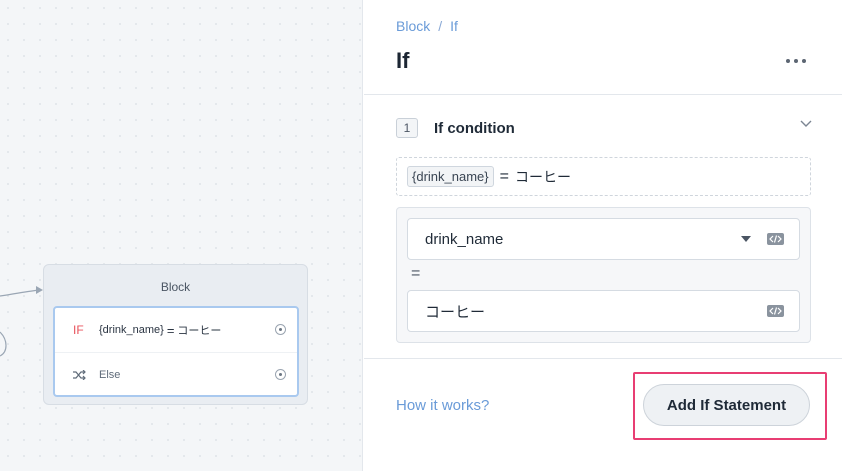 Image resolution: width=842 pixels, height=471 pixels. What do you see at coordinates (131, 330) in the screenshot?
I see `if-row-variable: {drink_name}` at bounding box center [131, 330].